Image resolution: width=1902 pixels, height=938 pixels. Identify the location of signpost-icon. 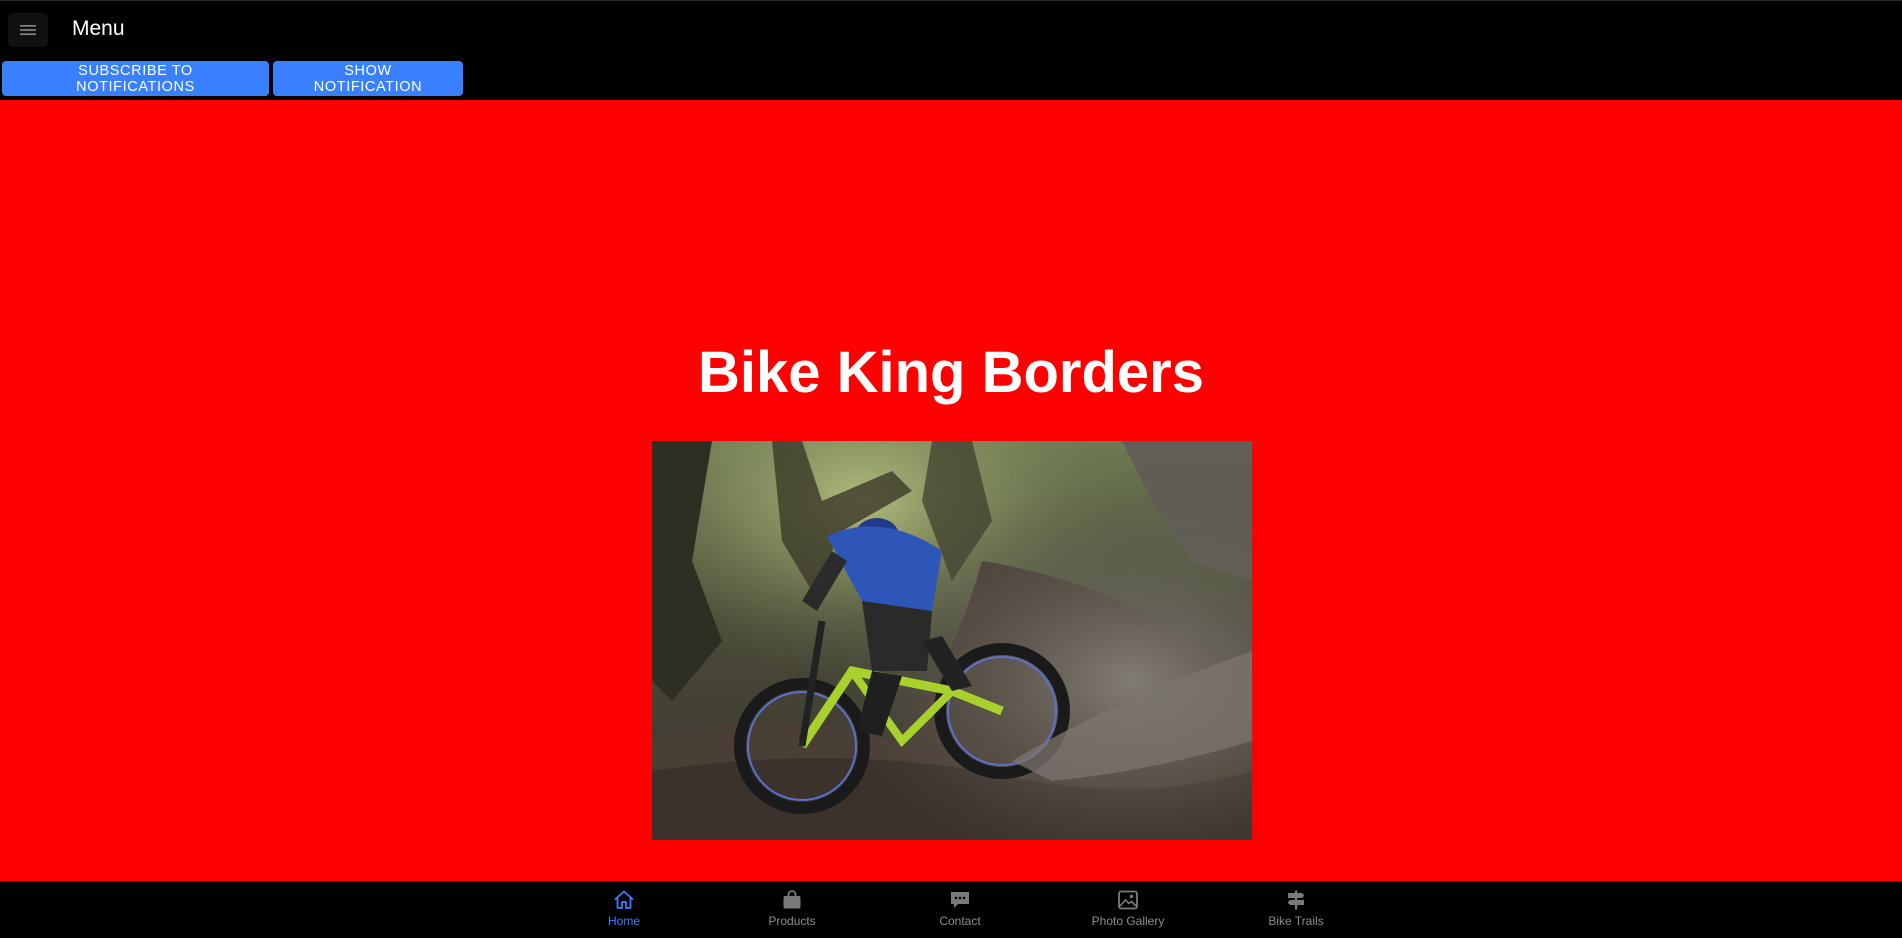
(1296, 900).